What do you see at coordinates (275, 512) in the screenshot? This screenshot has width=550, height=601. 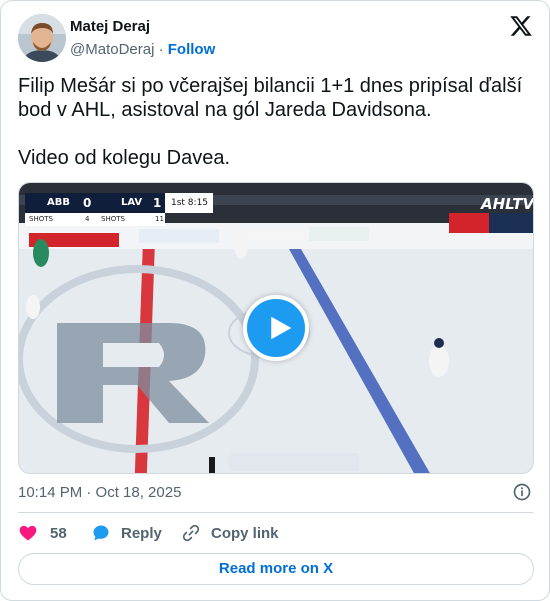 I see `divider` at bounding box center [275, 512].